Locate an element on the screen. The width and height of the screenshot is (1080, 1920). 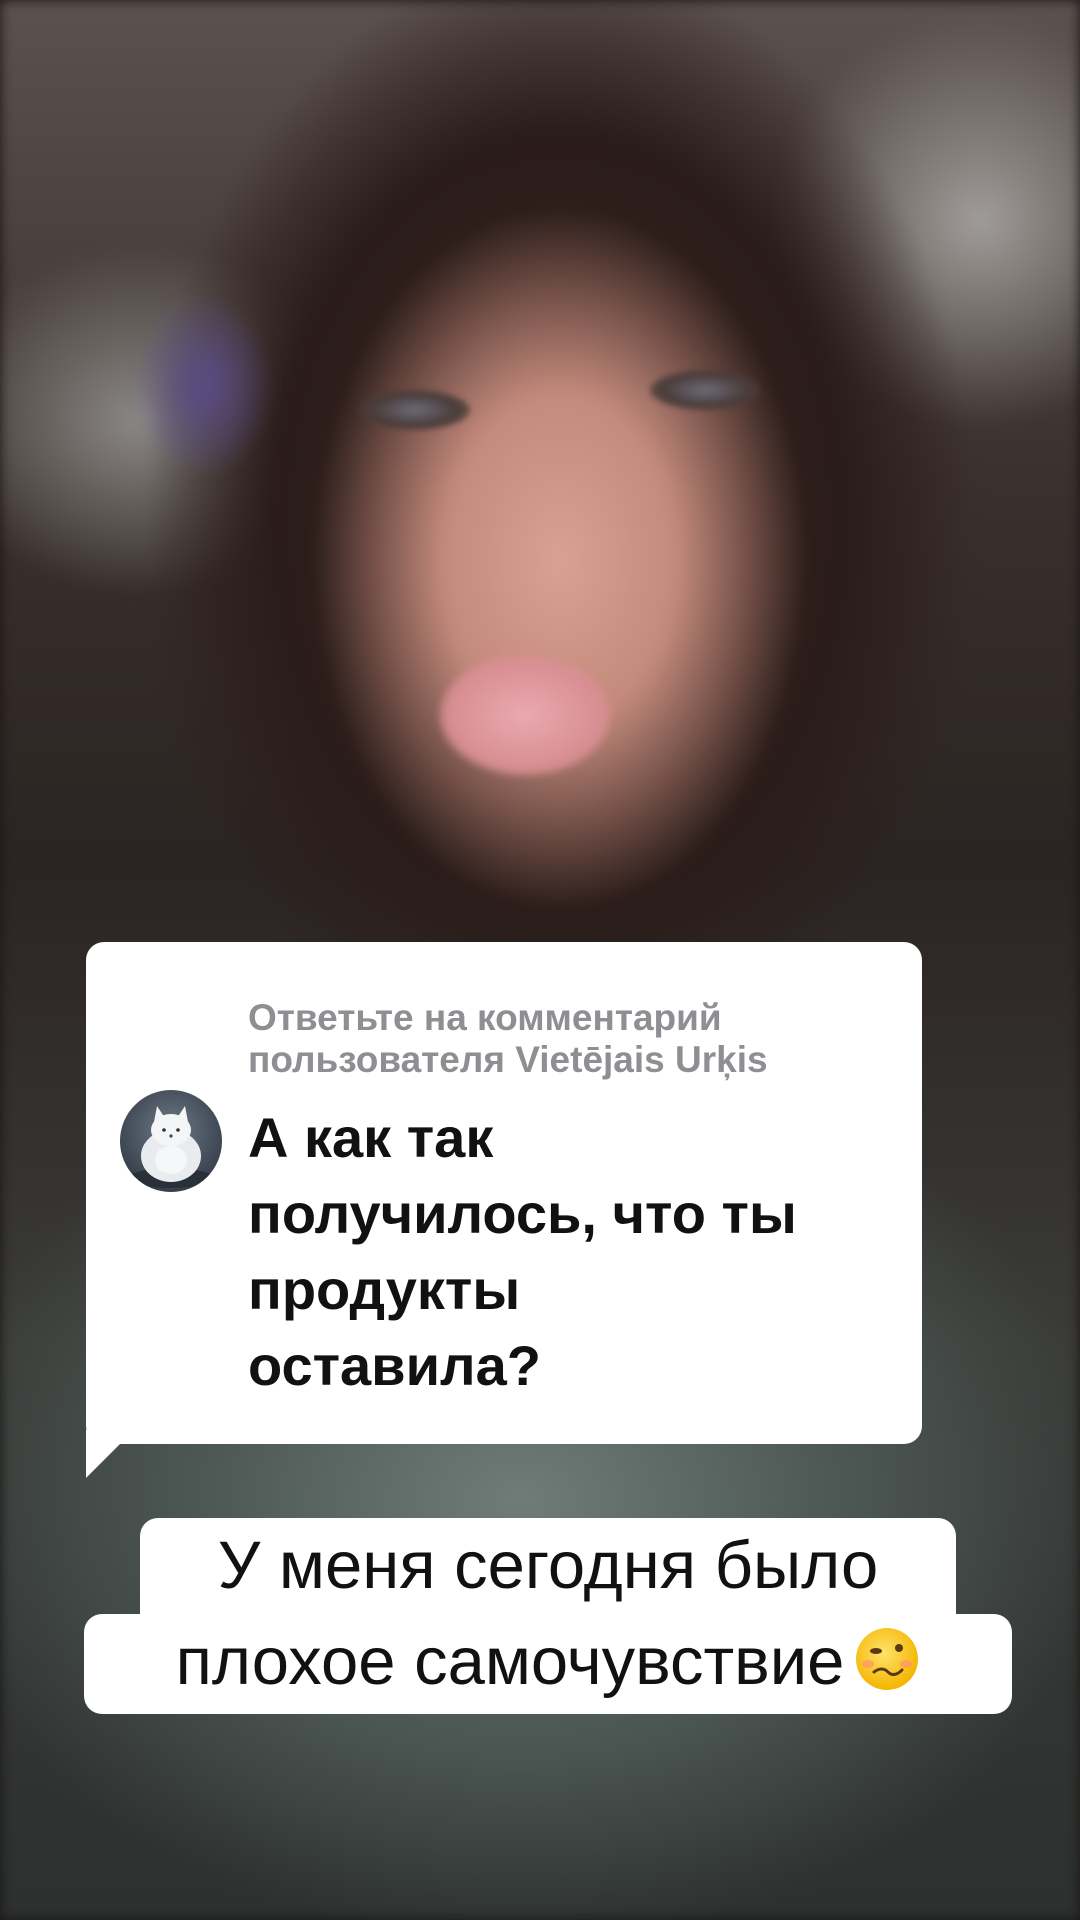
comment-line: оставила? is located at coordinates (394, 1365).